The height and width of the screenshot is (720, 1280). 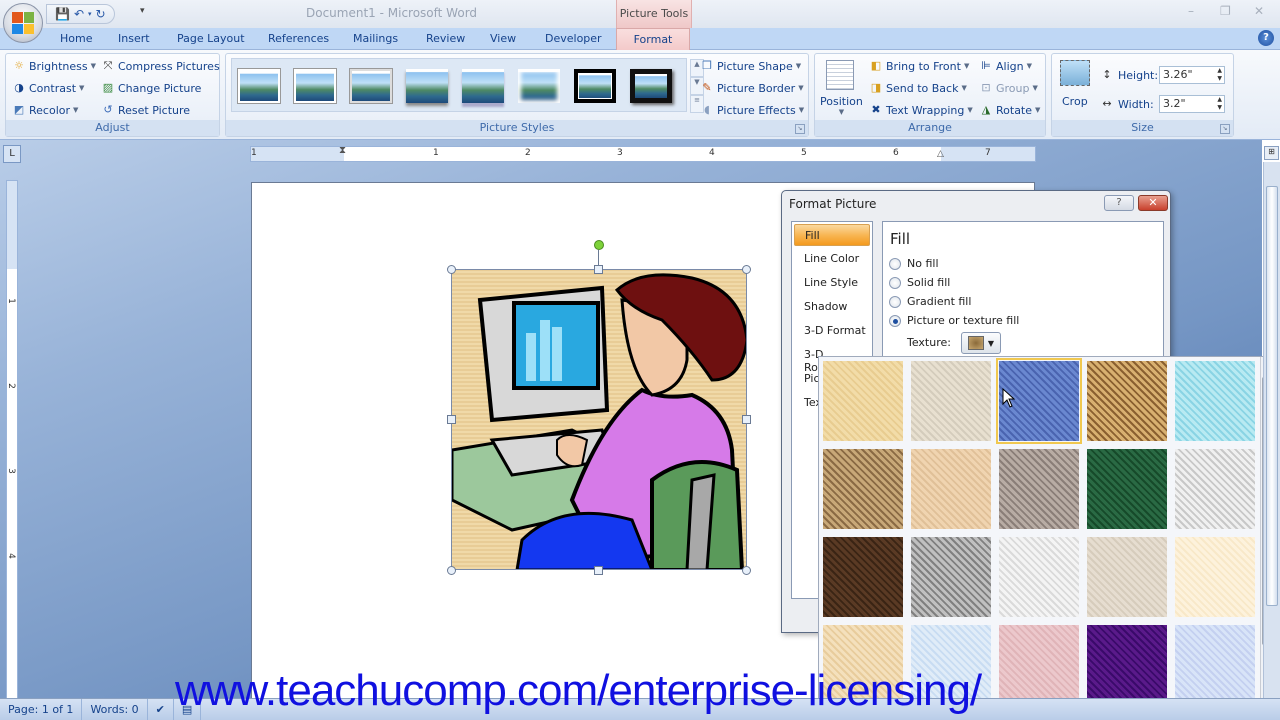 What do you see at coordinates (981, 343) in the screenshot?
I see `texture-dropdown-button: ▼` at bounding box center [981, 343].